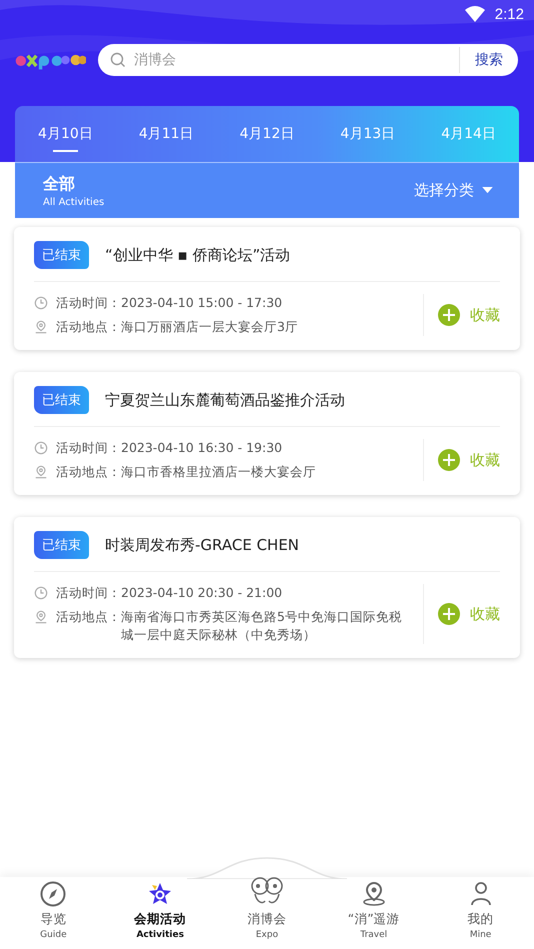  I want to click on category-subtitle: All Activities, so click(73, 202).